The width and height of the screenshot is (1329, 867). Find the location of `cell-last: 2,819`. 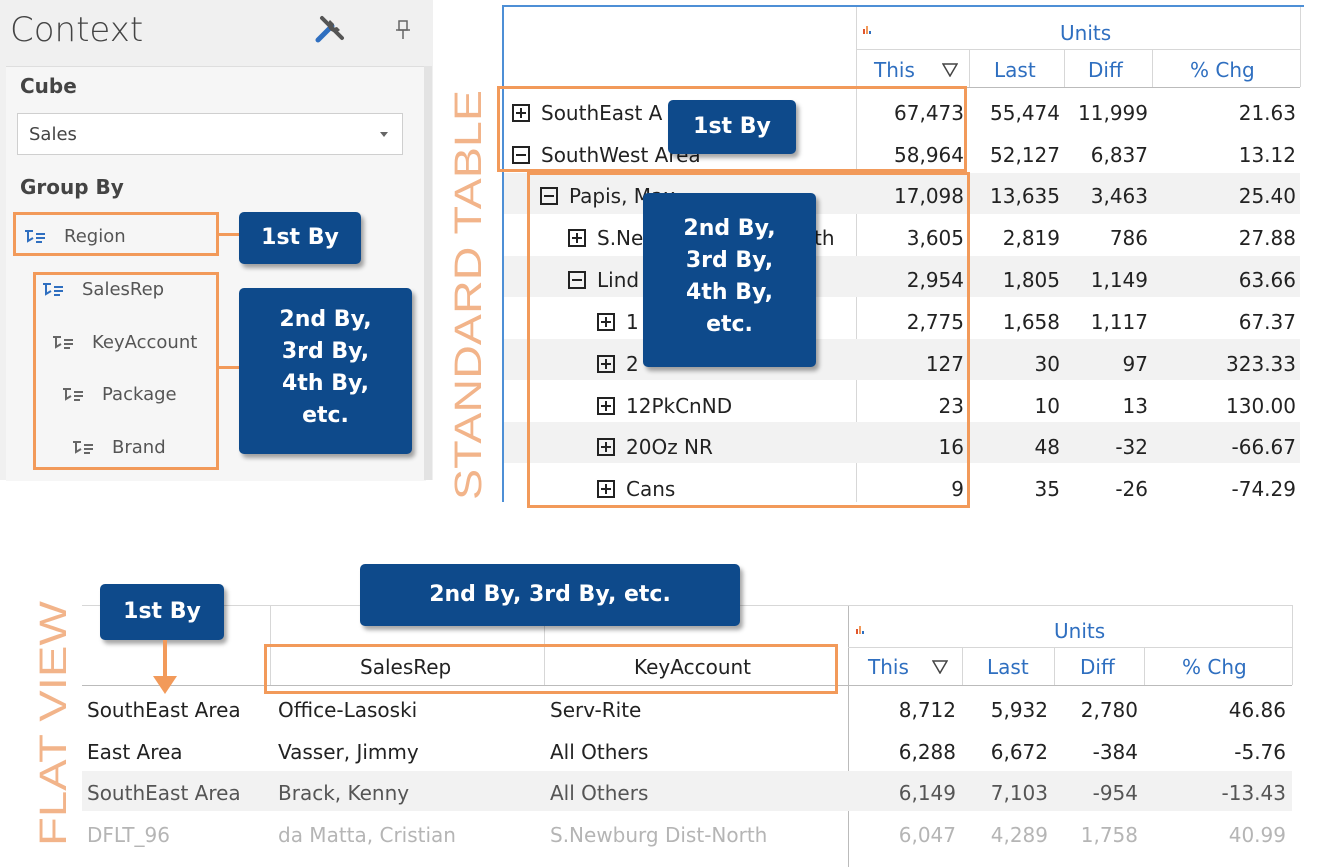

cell-last: 2,819 is located at coordinates (1031, 238).